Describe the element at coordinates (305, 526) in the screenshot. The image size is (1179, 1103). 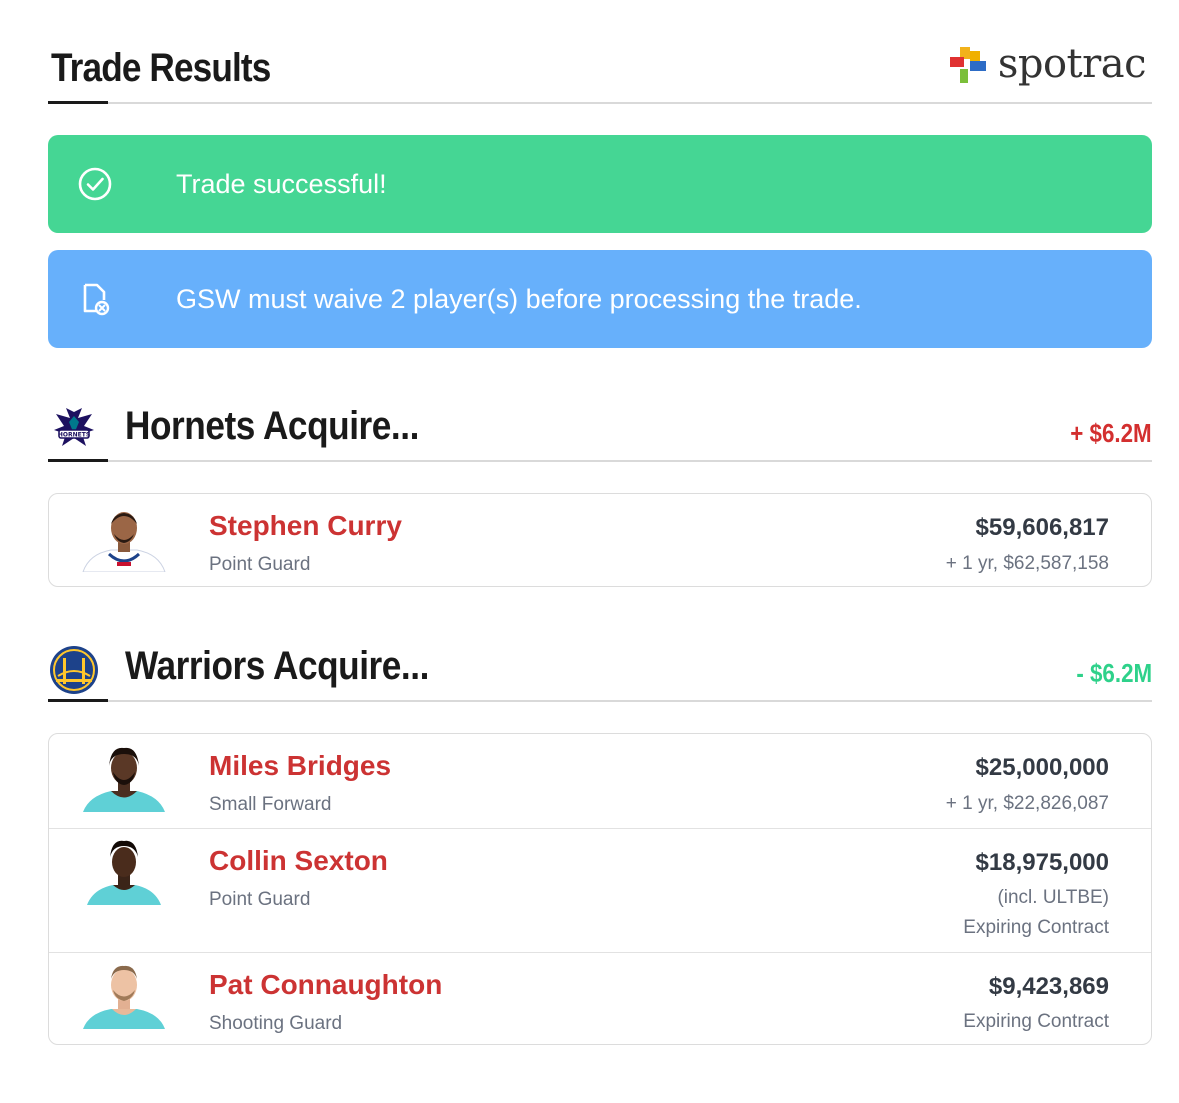
I see `player-name: Stephen Curry` at that location.